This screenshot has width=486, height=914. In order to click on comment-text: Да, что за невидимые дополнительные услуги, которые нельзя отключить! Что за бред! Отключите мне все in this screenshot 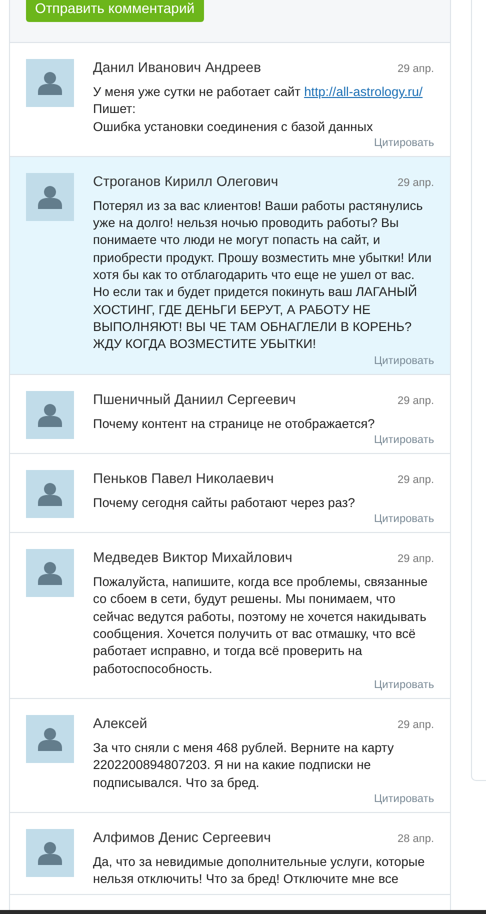, I will do `click(259, 870)`.